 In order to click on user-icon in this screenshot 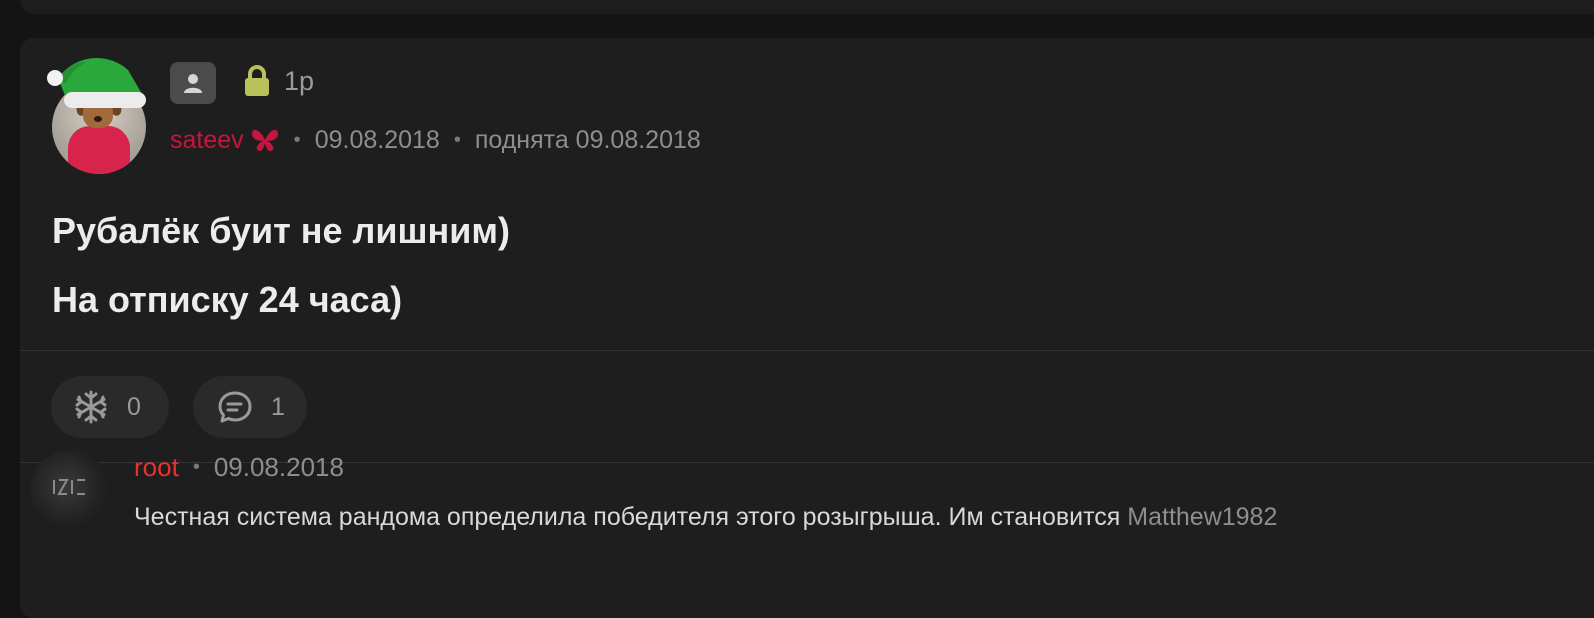, I will do `click(193, 83)`.